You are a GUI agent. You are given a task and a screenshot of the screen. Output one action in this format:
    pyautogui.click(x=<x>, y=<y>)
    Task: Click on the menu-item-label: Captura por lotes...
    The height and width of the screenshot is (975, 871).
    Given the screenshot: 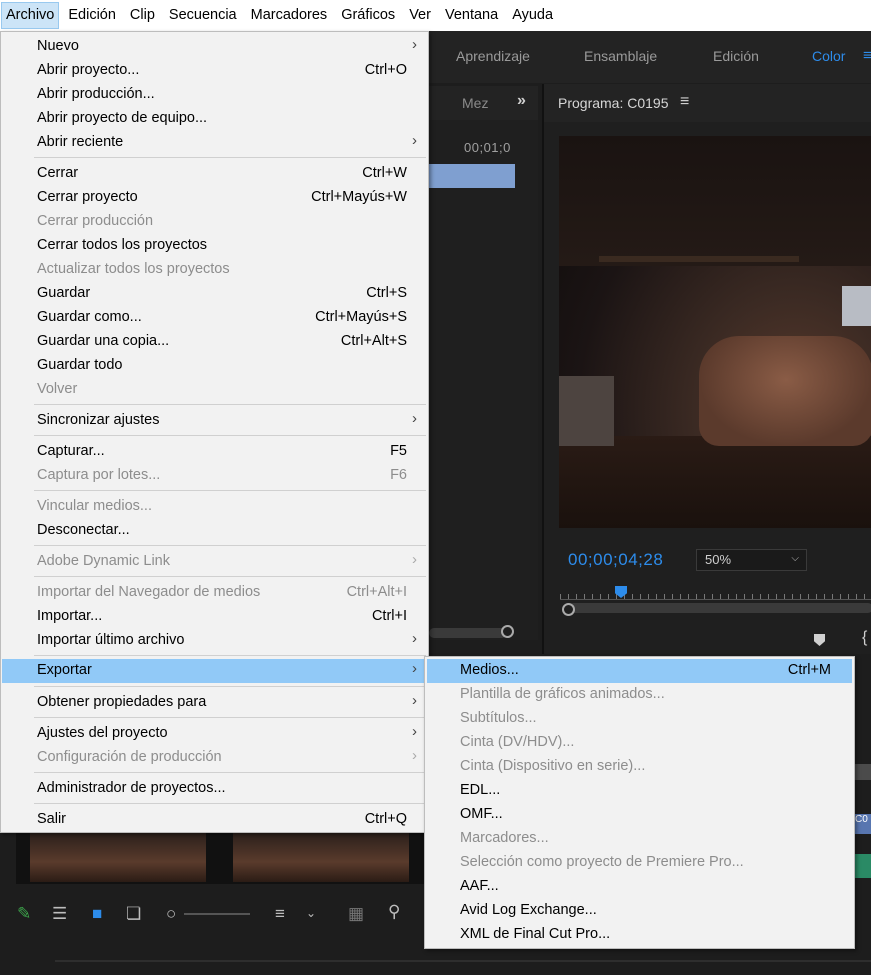 What is the action you would take?
    pyautogui.click(x=99, y=475)
    